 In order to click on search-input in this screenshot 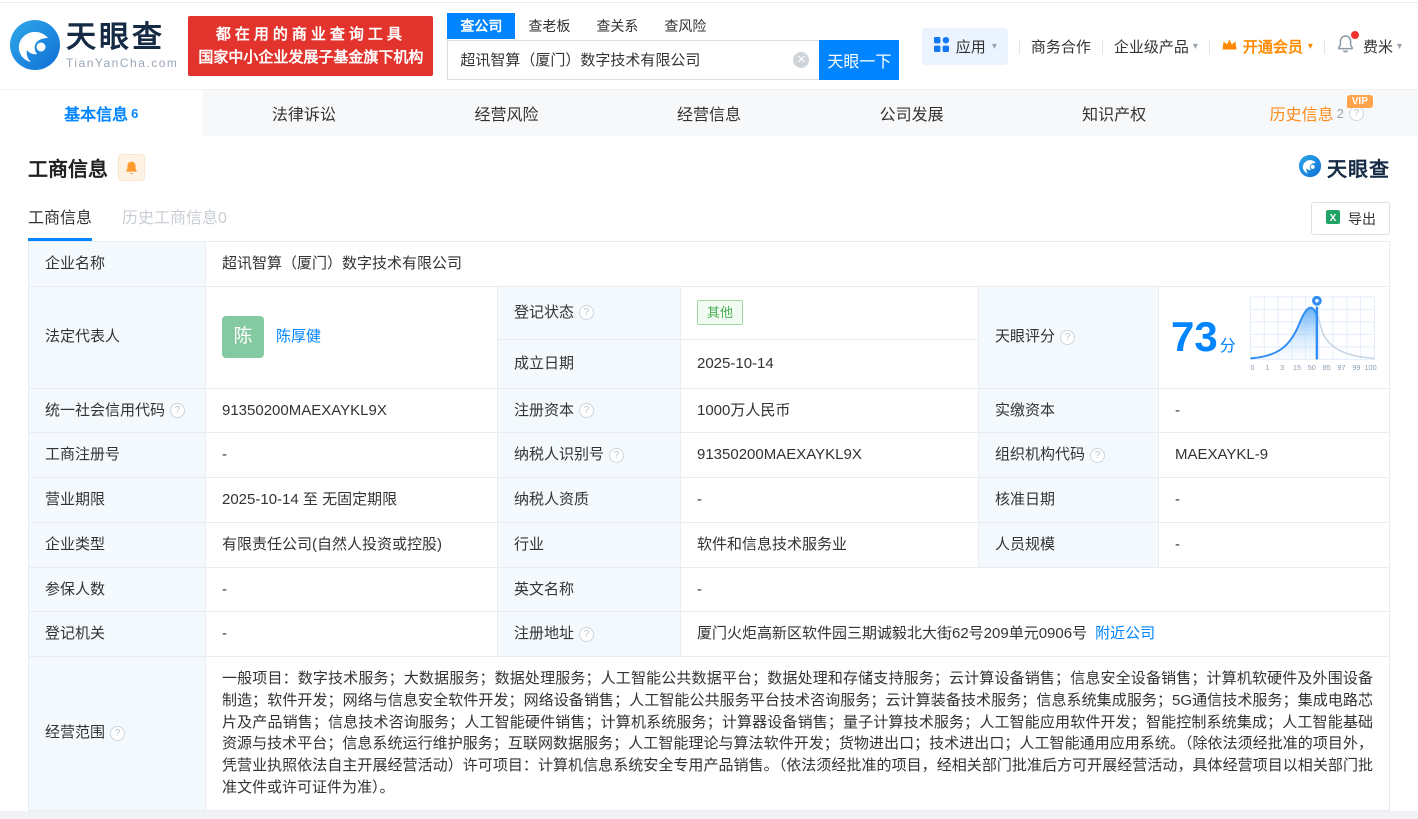, I will do `click(633, 59)`.